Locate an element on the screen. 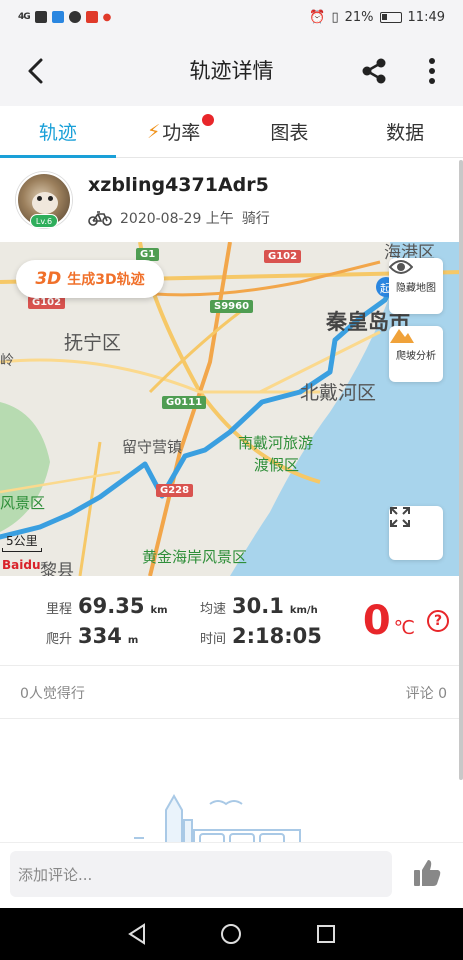 The image size is (463, 960). hide-map-button: 隐藏地图 is located at coordinates (416, 286).